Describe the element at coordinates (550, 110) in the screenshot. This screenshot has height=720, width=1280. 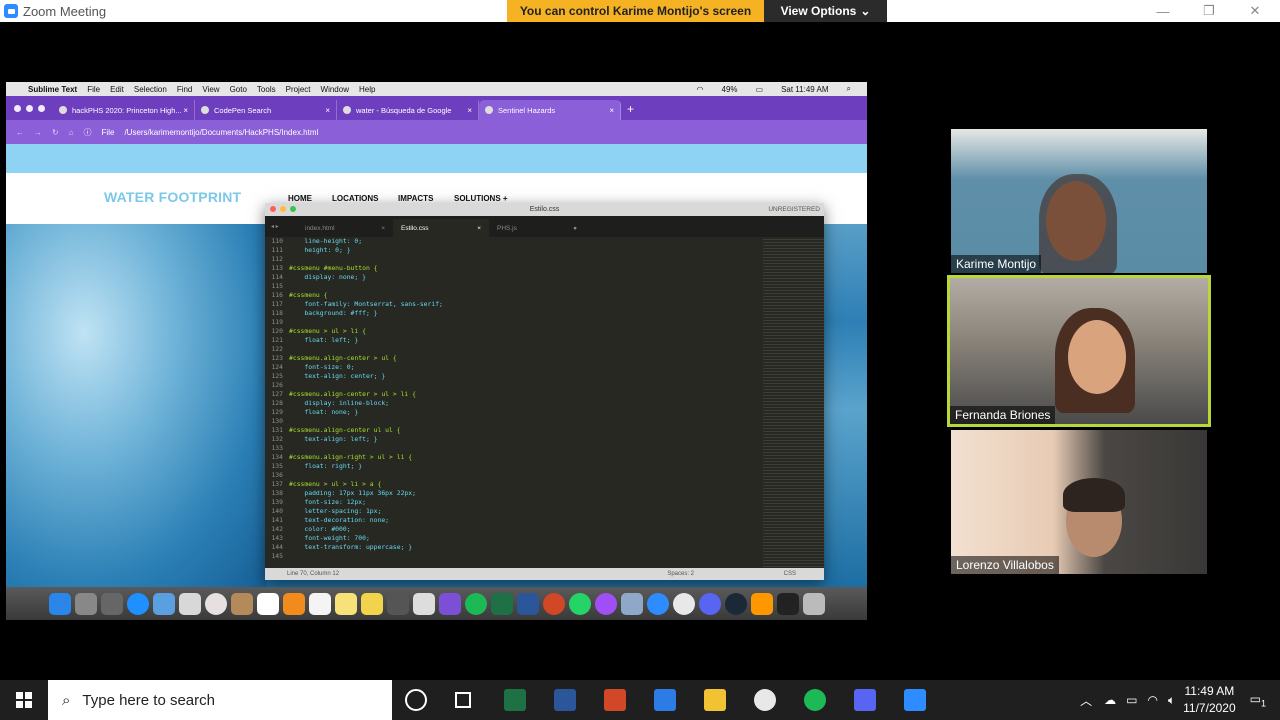
I see `browser-tab-active: Sentinel Hazards ×` at that location.